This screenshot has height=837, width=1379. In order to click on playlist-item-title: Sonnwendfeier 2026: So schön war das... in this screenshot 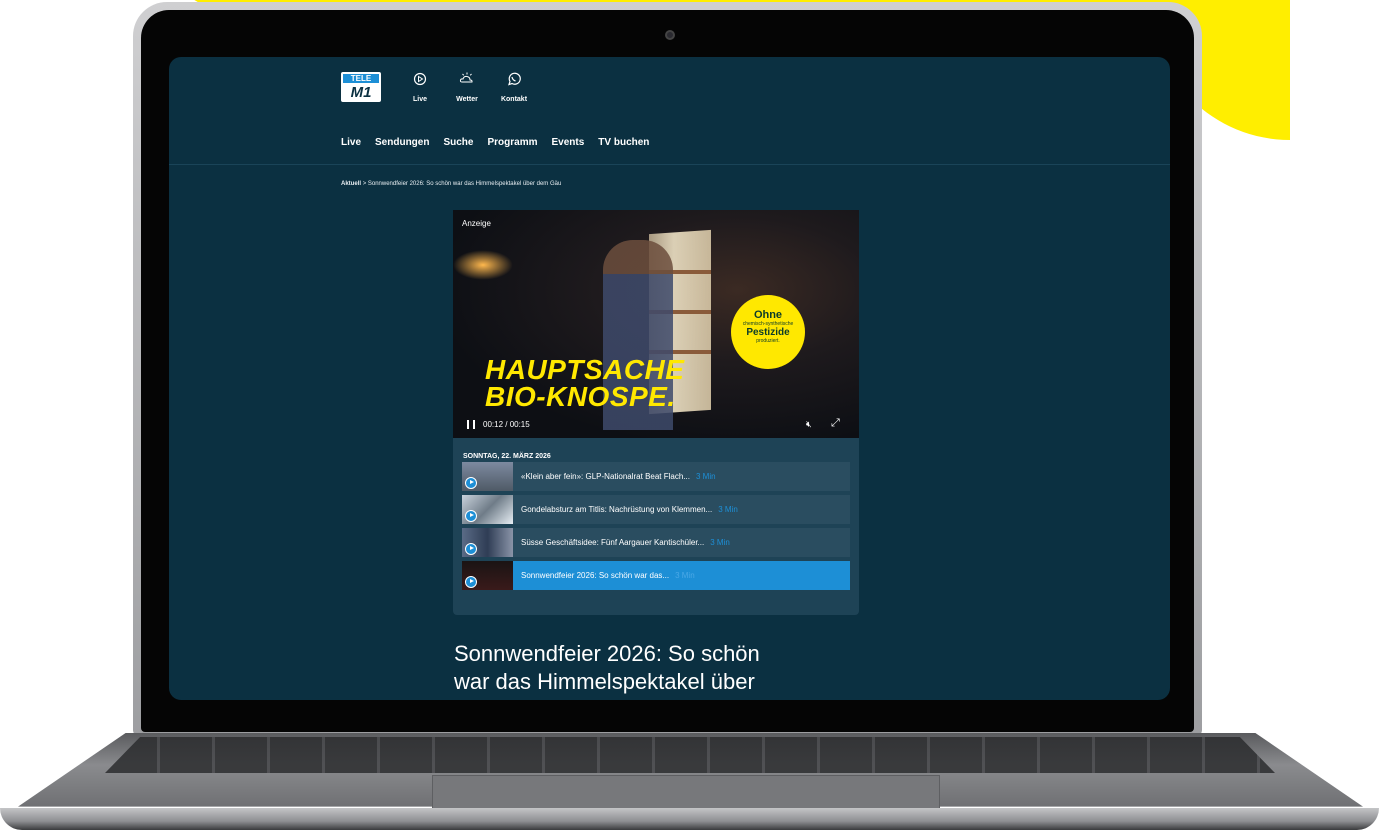, I will do `click(595, 575)`.